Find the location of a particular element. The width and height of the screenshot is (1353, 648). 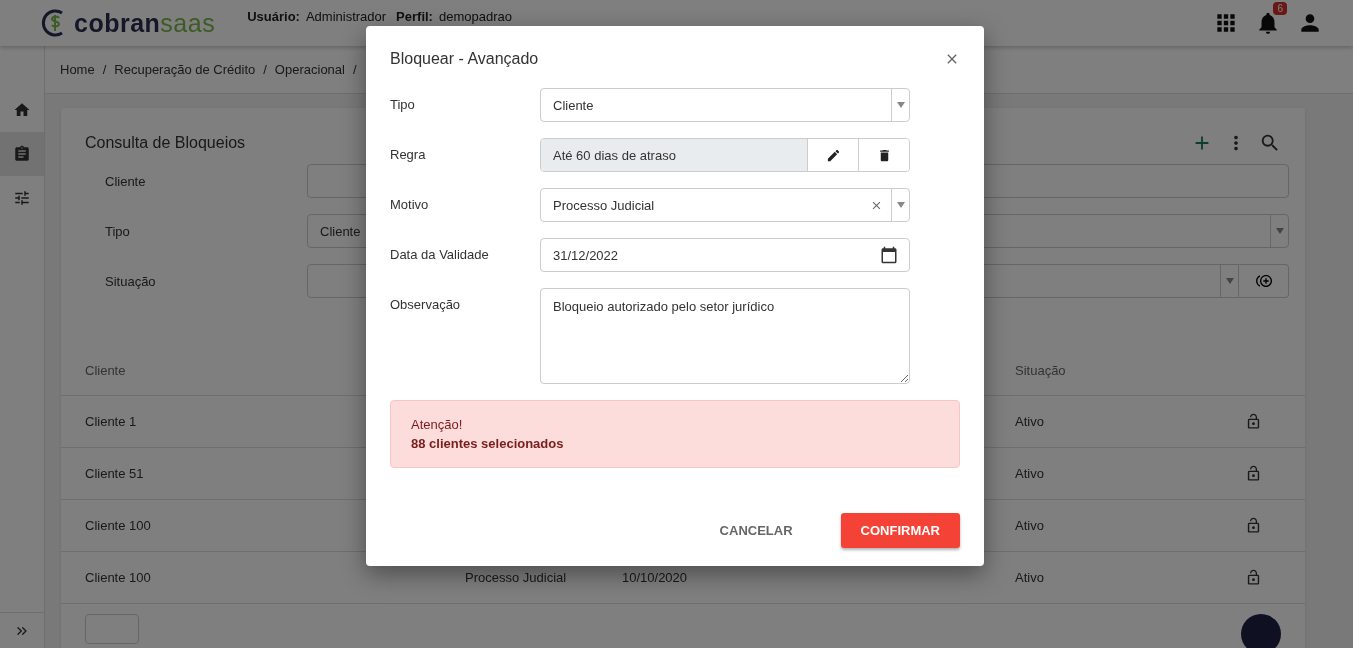

circle-plus-icon is located at coordinates (1263, 281).